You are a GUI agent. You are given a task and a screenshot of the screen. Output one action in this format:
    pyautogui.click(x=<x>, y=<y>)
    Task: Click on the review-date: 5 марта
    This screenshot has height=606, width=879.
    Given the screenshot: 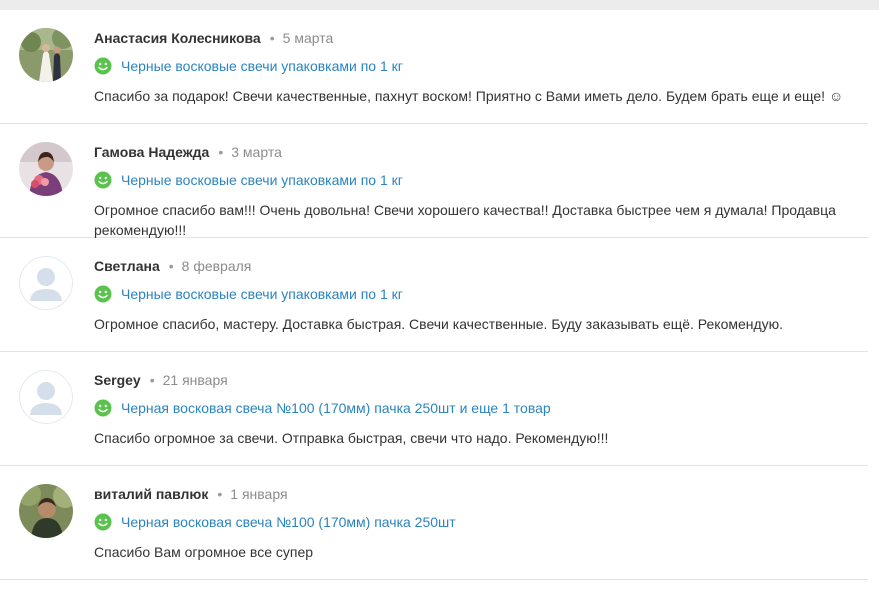 What is the action you would take?
    pyautogui.click(x=308, y=38)
    